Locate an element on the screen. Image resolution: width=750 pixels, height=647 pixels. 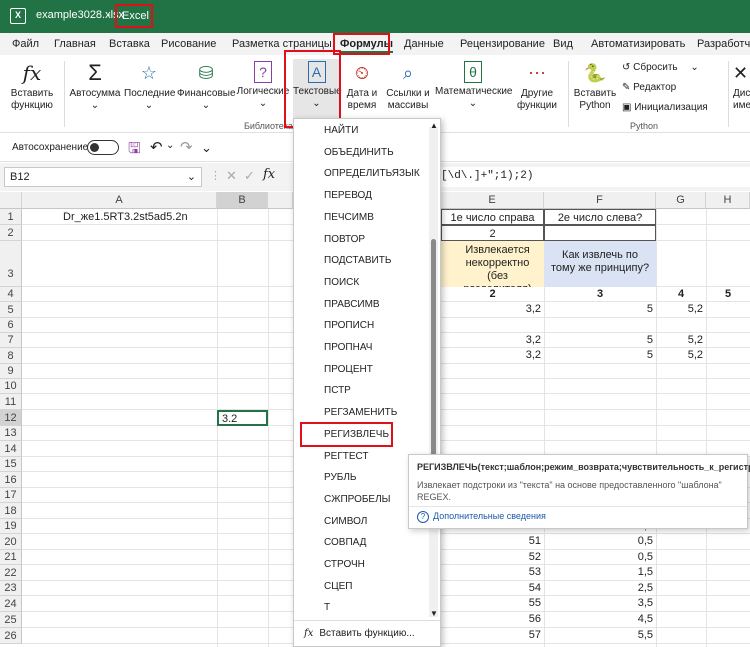
scroll-down-icon: ▼ is located at coordinates (434, 613).